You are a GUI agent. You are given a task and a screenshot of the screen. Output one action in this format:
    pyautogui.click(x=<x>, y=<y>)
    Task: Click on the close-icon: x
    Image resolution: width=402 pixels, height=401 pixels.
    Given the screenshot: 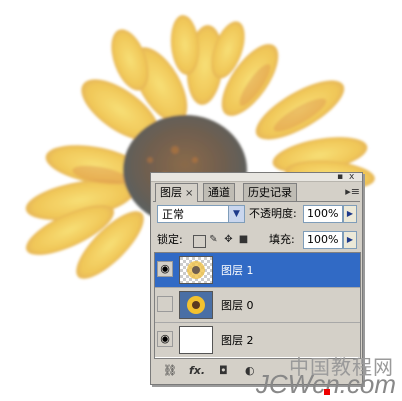 What is the action you would take?
    pyautogui.click(x=351, y=177)
    